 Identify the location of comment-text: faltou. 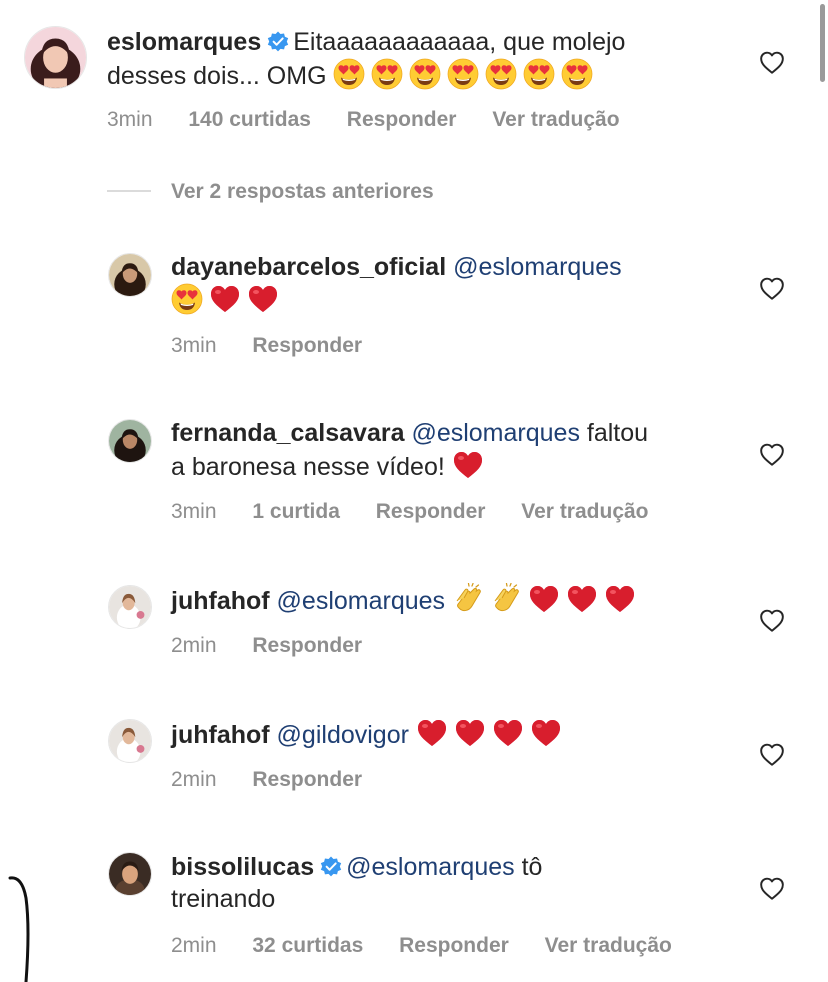
(617, 433).